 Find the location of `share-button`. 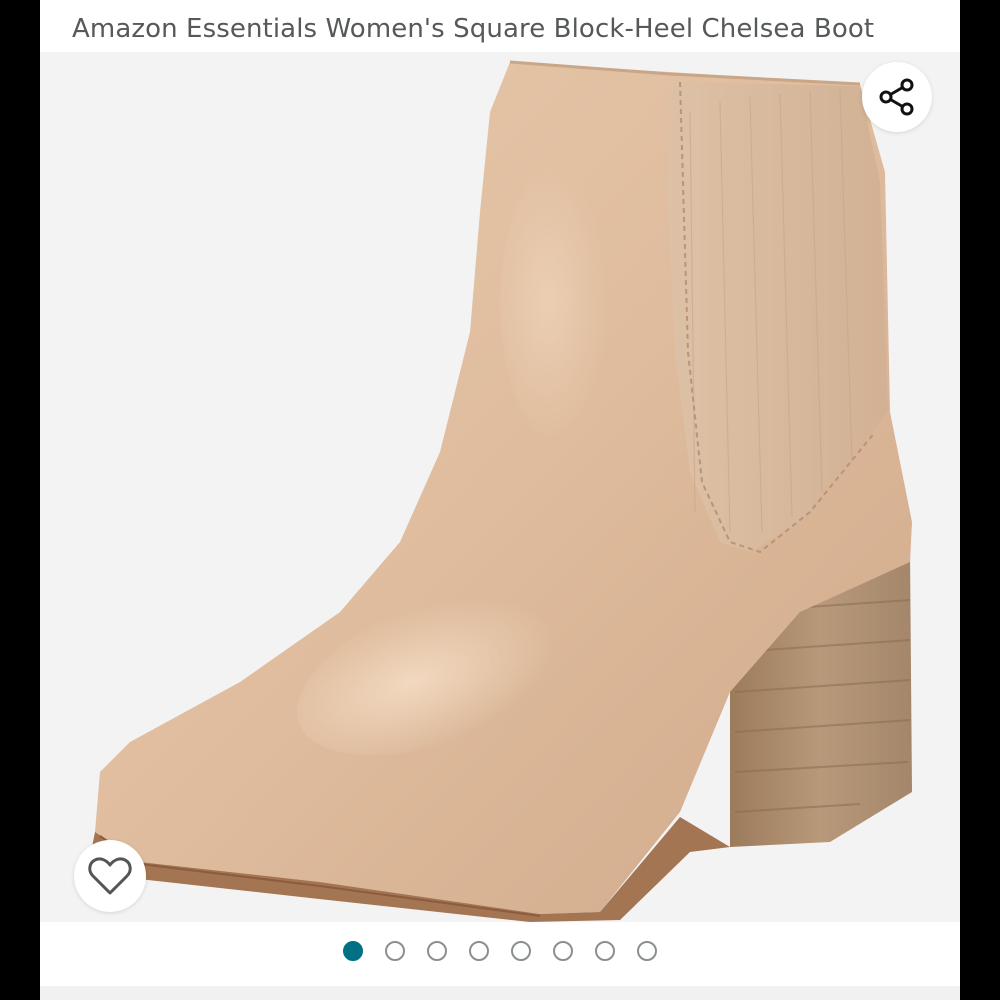

share-button is located at coordinates (897, 97).